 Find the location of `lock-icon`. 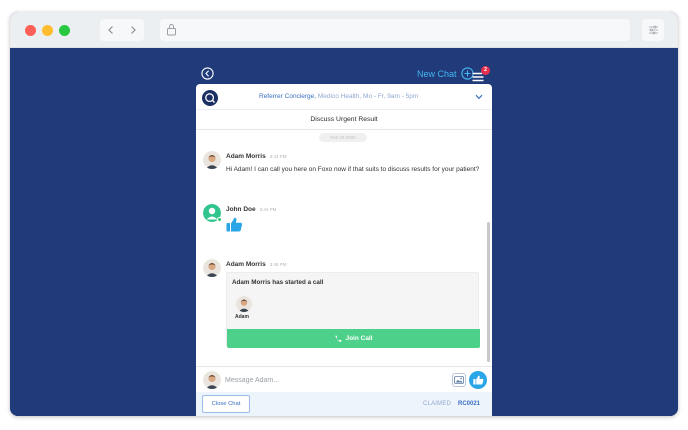

lock-icon is located at coordinates (171, 30).